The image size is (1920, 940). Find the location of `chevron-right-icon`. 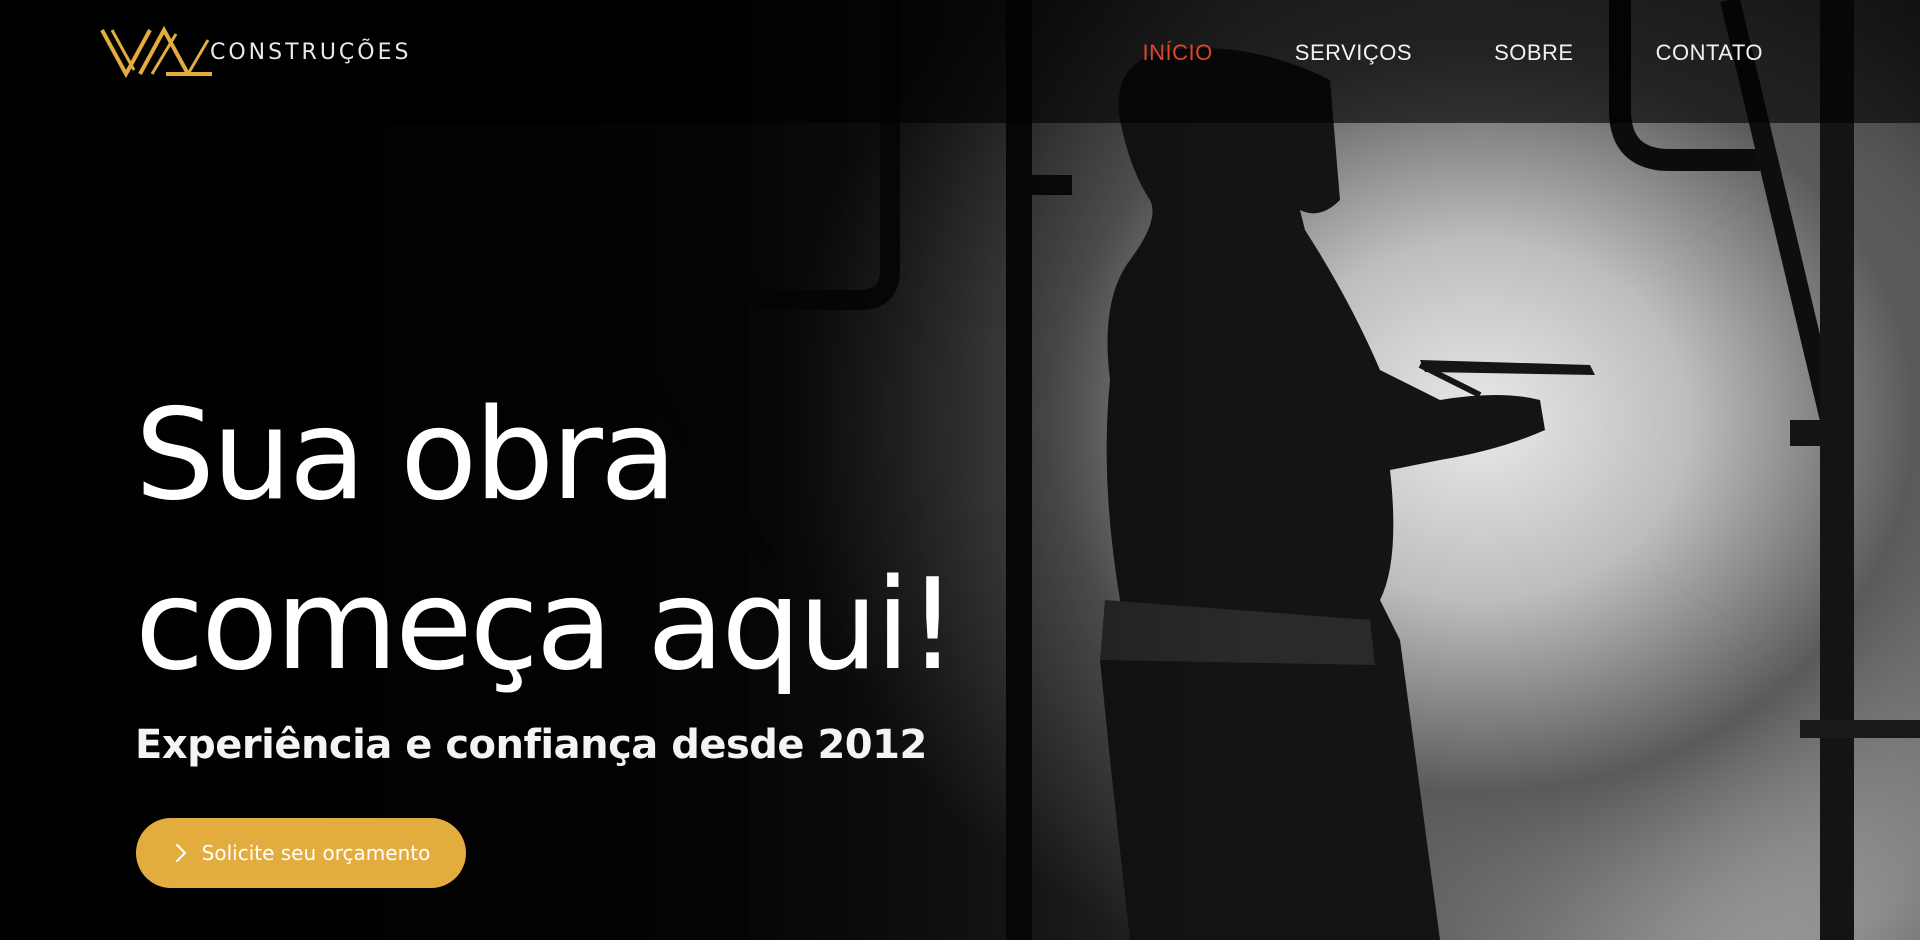

chevron-right-icon is located at coordinates (180, 853).